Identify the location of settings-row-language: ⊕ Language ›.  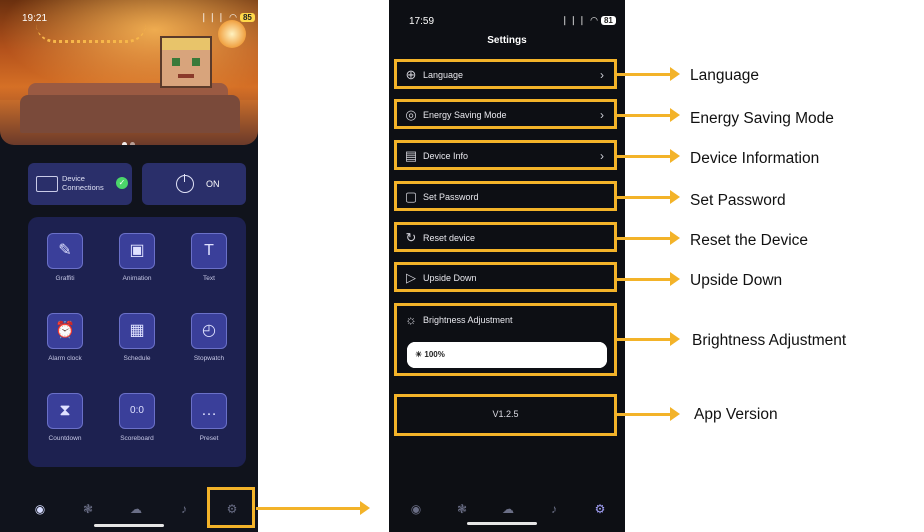
(505, 74).